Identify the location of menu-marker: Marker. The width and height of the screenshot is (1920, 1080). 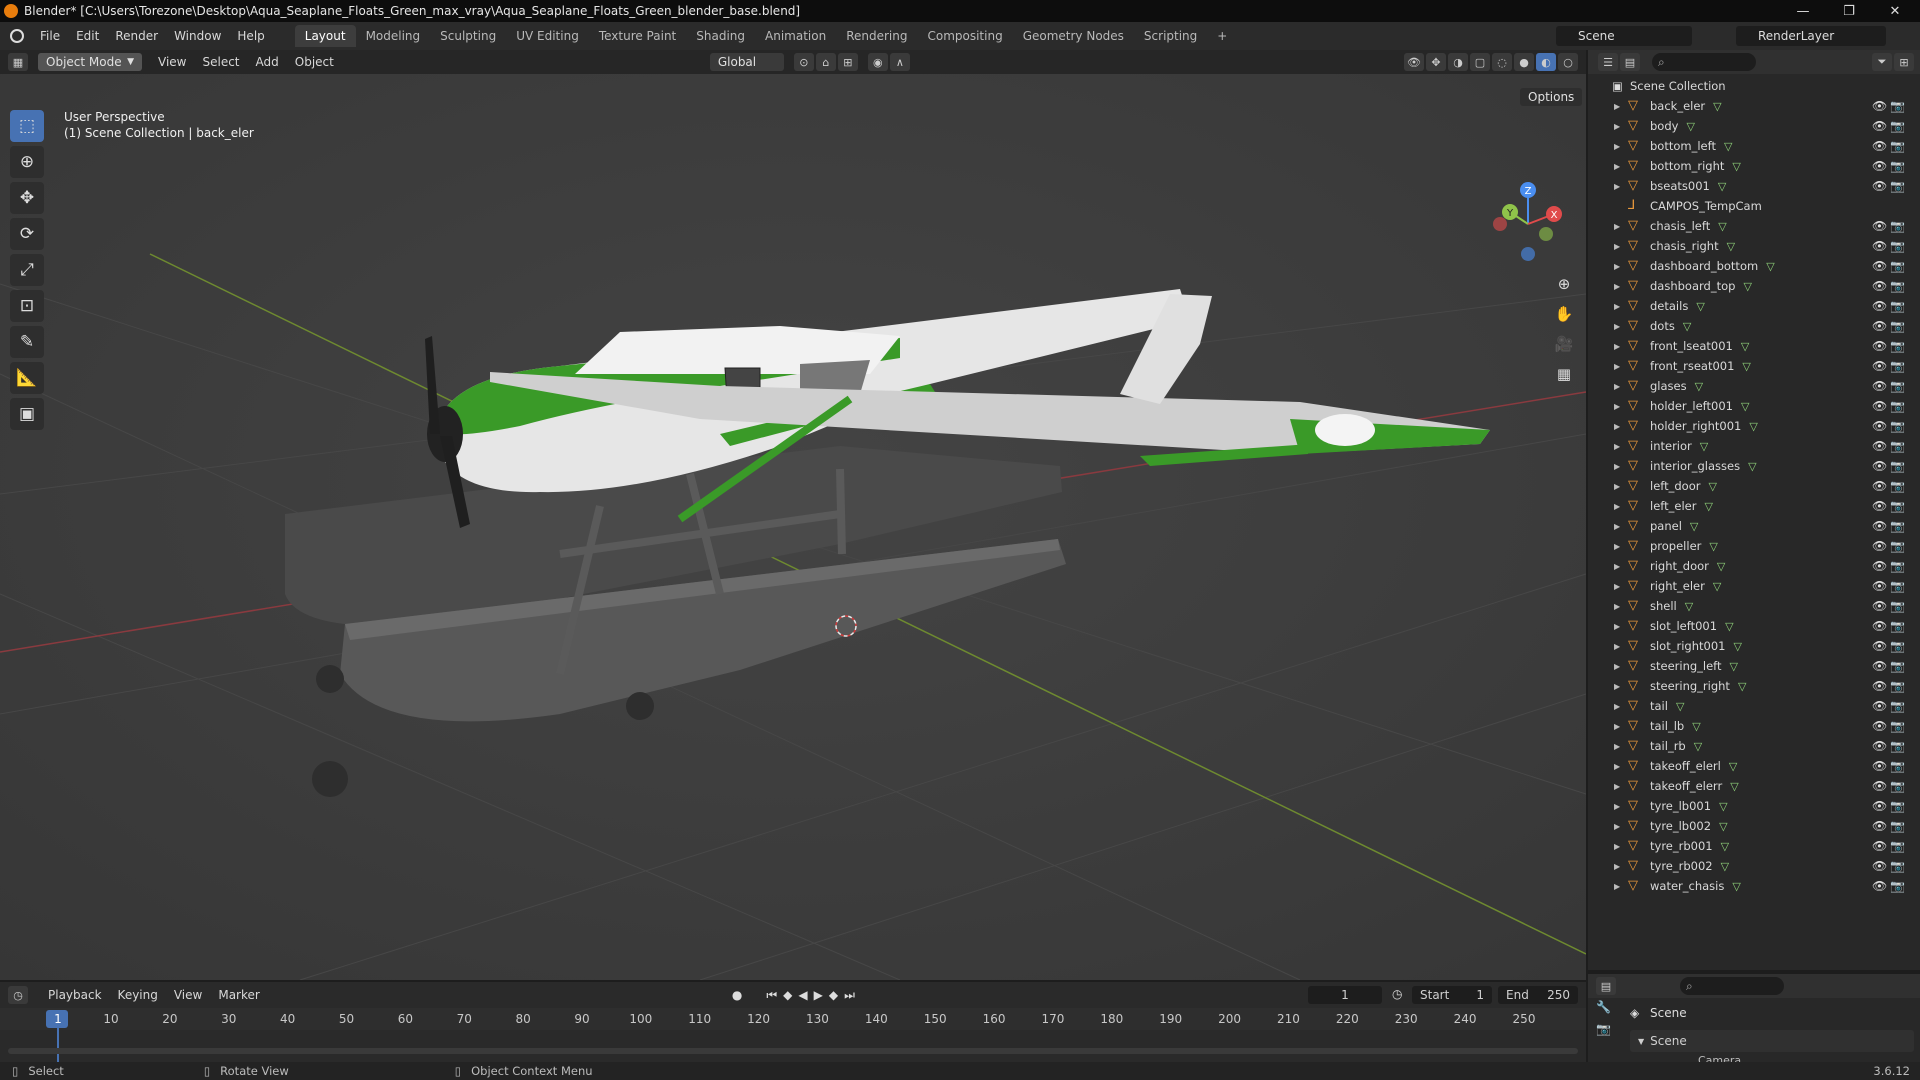
(238, 995).